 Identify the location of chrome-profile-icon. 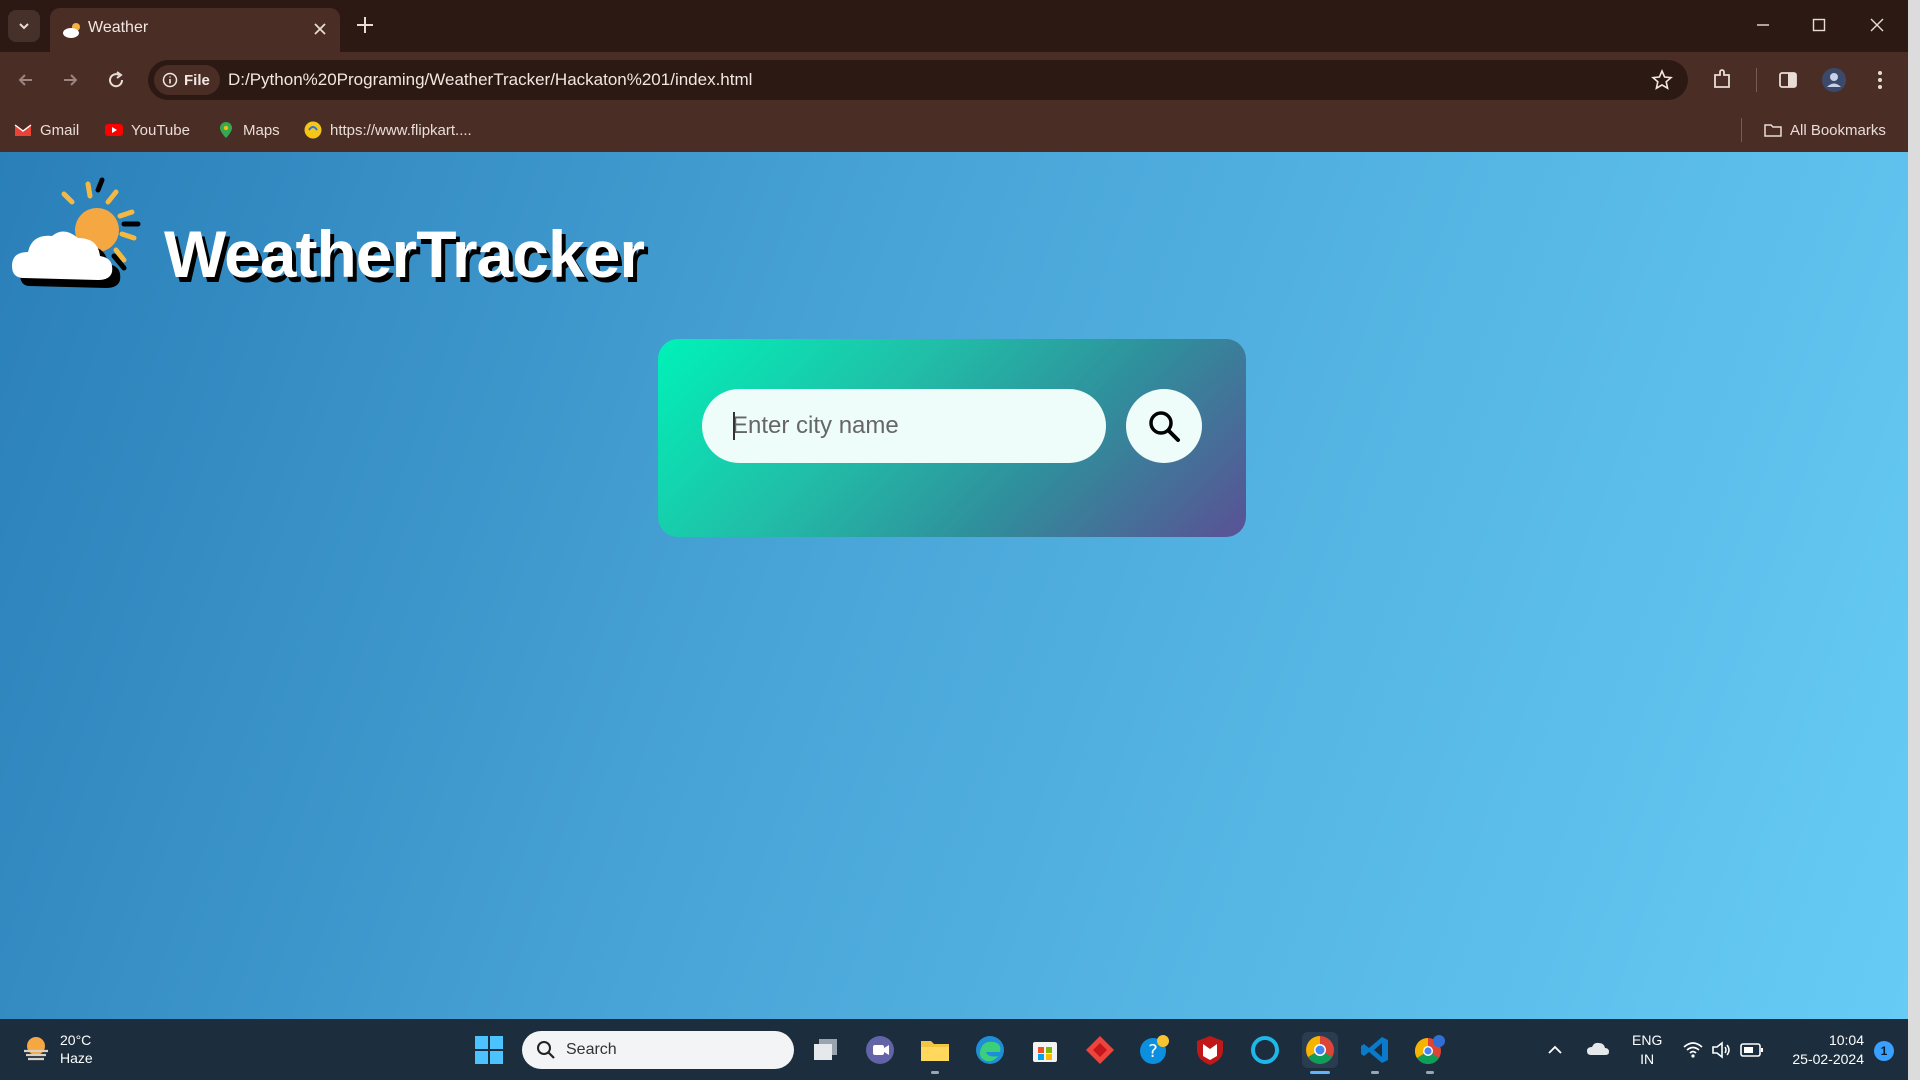
(1429, 1050).